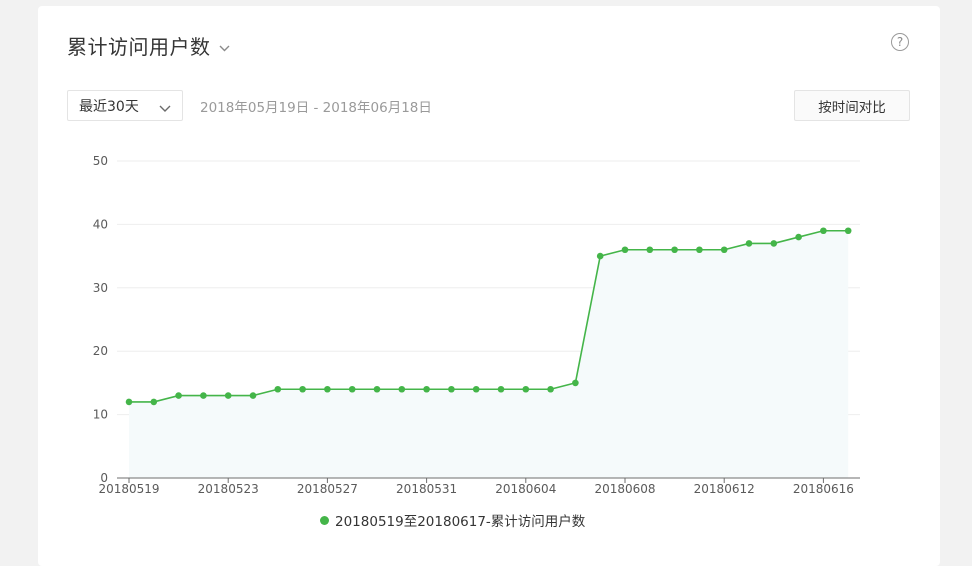 Image resolution: width=972 pixels, height=566 pixels. Describe the element at coordinates (624, 489) in the screenshot. I see `x-tick-label: 20180608` at that location.